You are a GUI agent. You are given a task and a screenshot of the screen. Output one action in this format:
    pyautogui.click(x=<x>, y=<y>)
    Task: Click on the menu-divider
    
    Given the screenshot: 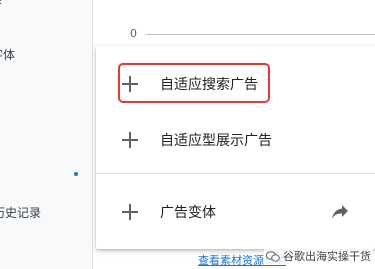 What is the action you would take?
    pyautogui.click(x=235, y=173)
    